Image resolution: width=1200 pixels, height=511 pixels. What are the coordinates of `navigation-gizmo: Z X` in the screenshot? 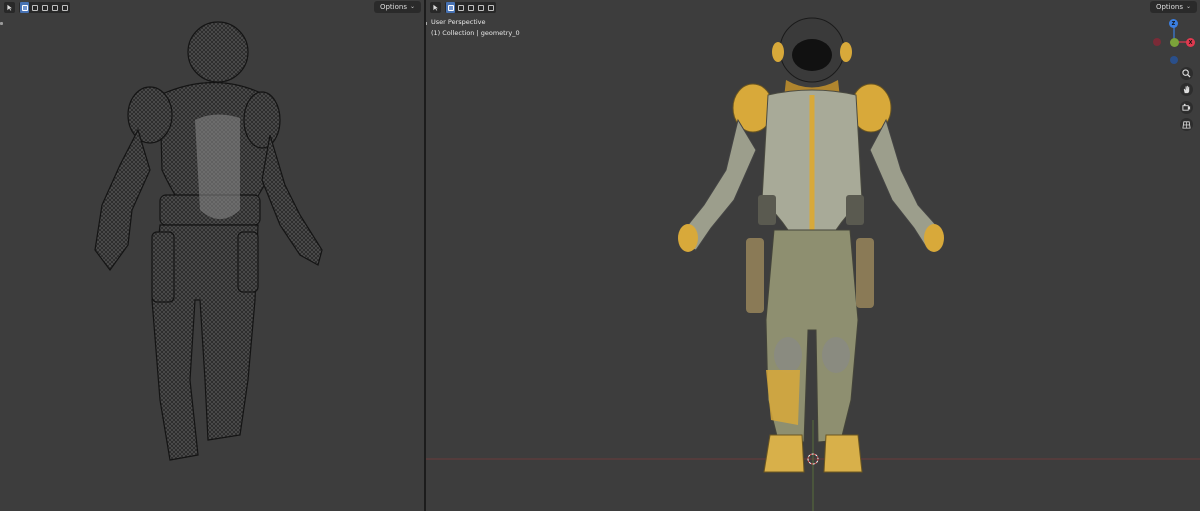 It's located at (1174, 41).